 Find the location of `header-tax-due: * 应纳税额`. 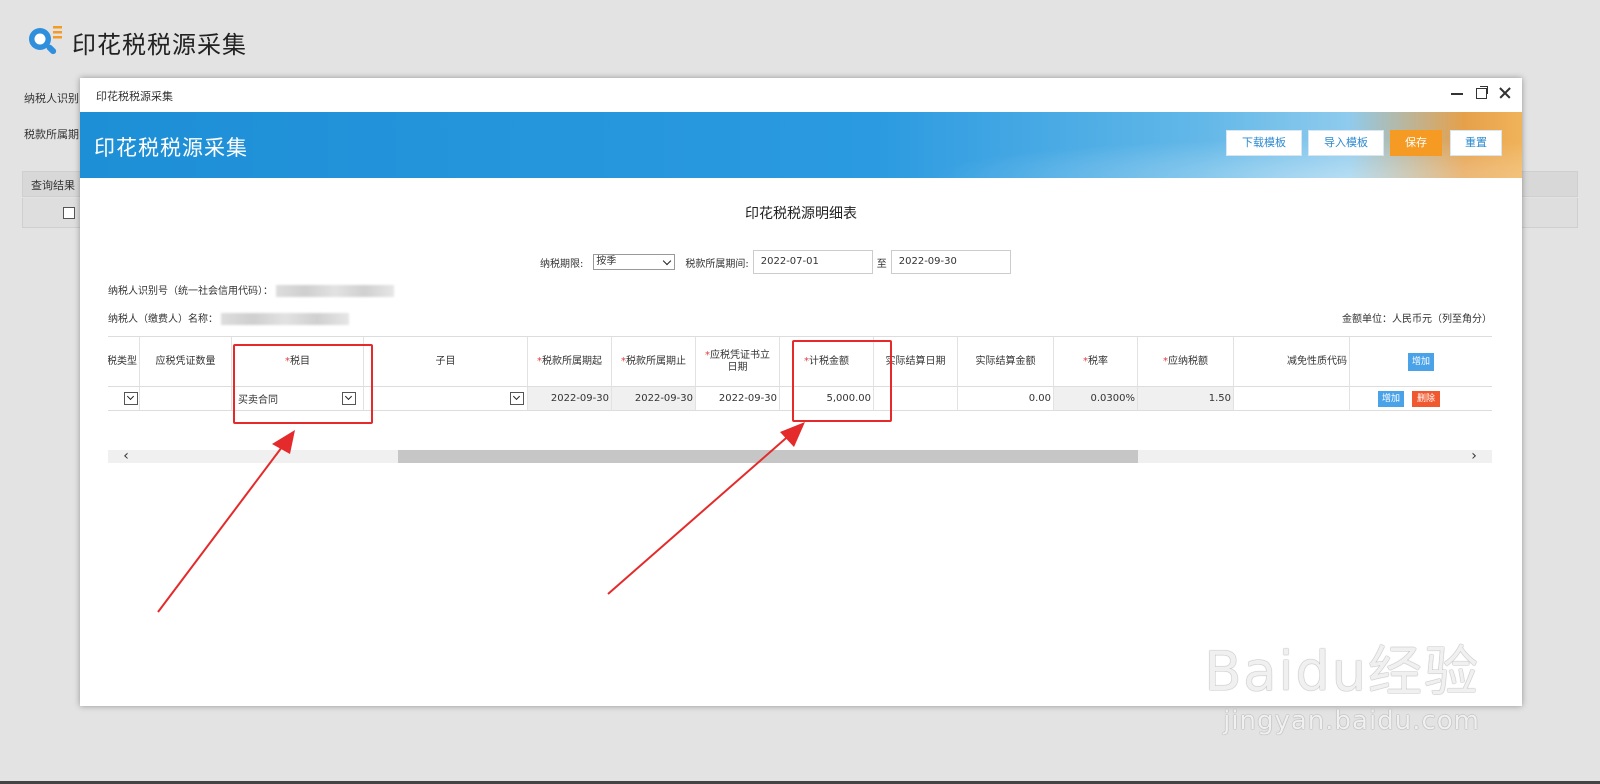

header-tax-due: * 应纳税额 is located at coordinates (1186, 362).